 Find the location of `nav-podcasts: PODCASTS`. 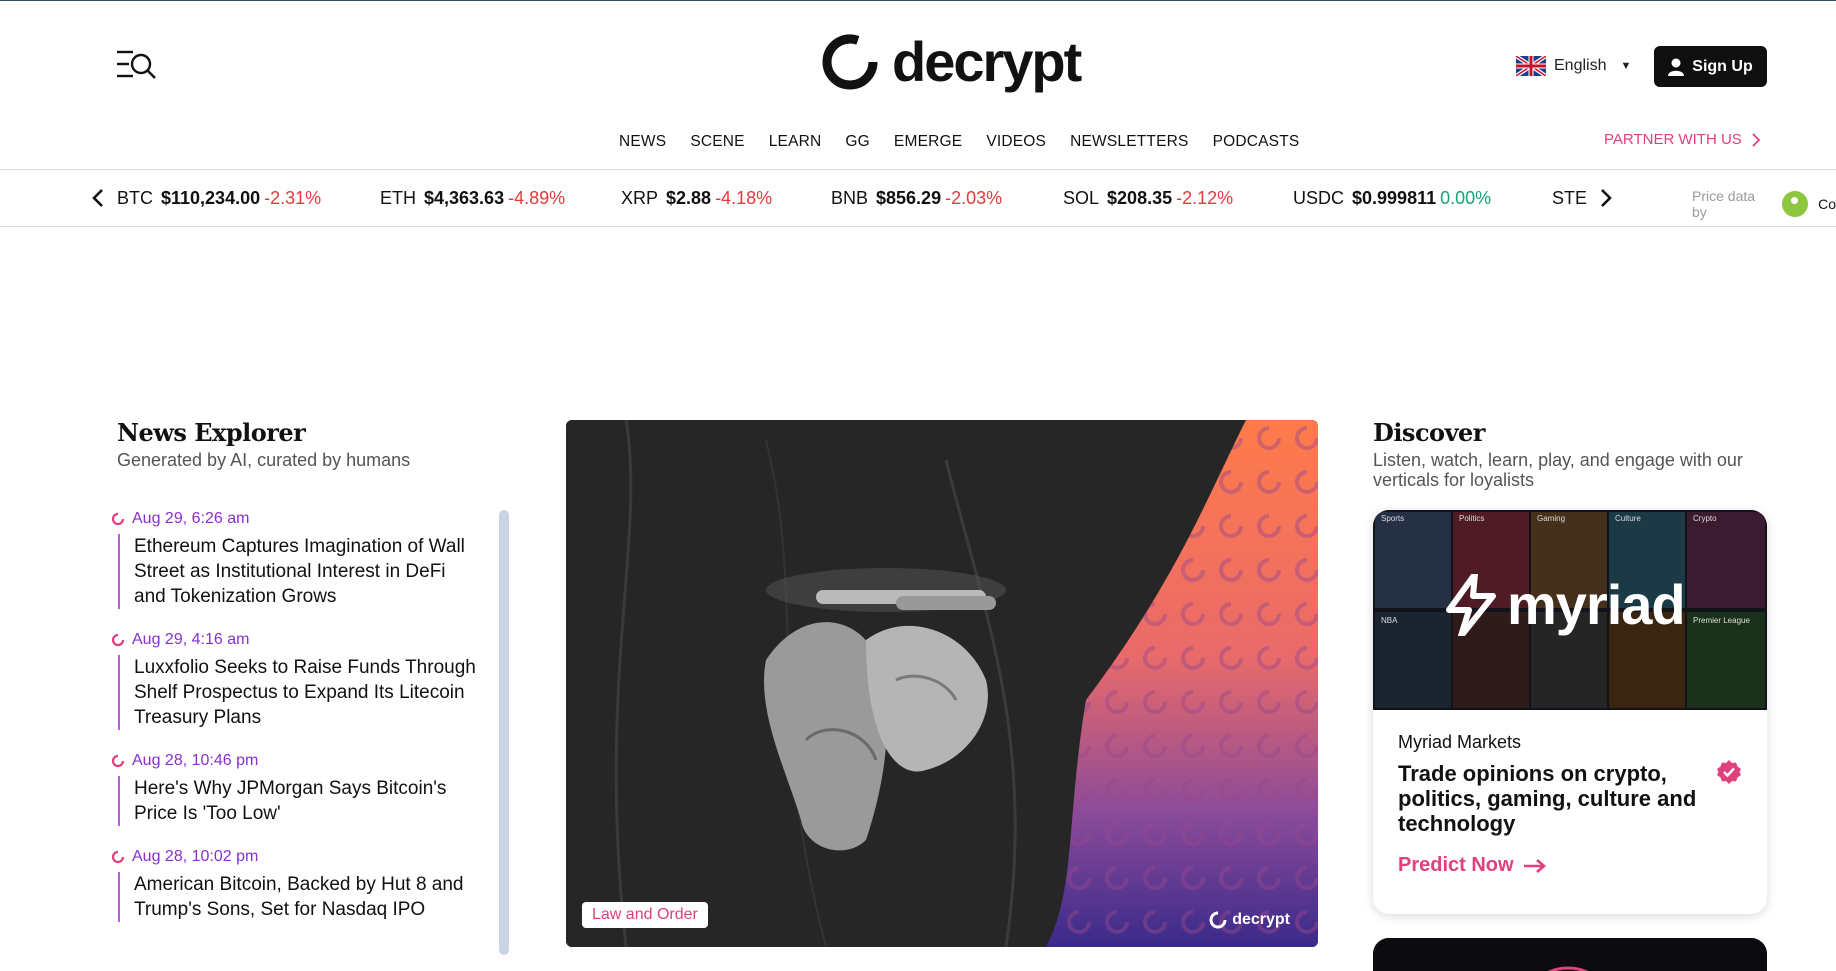

nav-podcasts: PODCASTS is located at coordinates (1256, 142).